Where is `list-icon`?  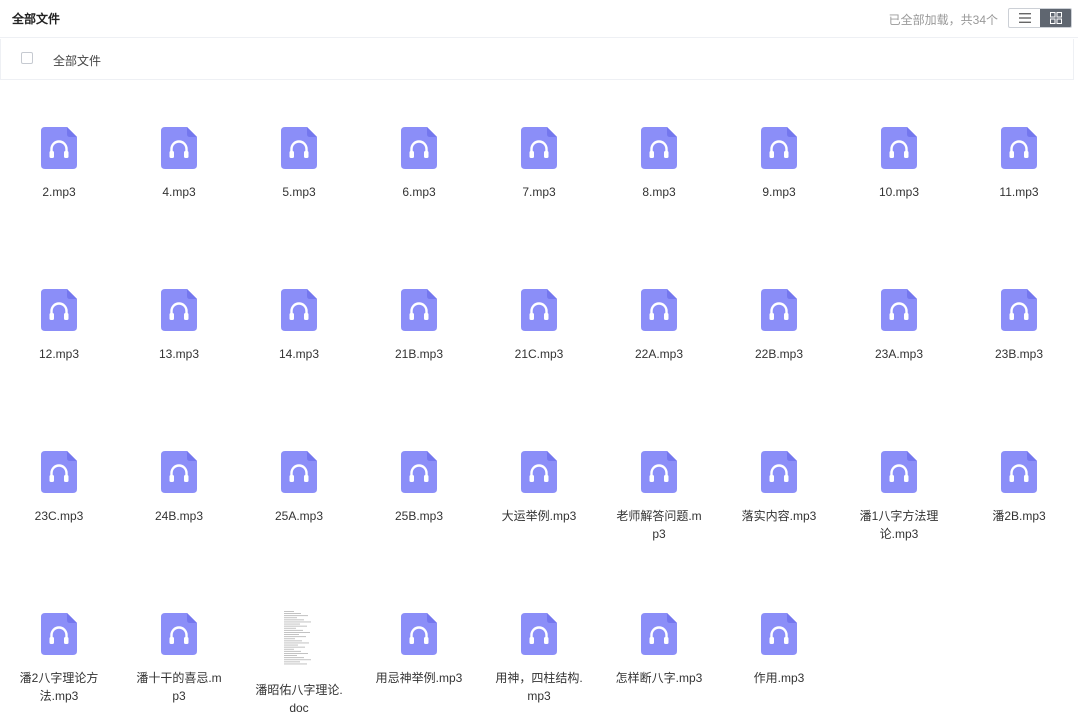 list-icon is located at coordinates (1024, 18).